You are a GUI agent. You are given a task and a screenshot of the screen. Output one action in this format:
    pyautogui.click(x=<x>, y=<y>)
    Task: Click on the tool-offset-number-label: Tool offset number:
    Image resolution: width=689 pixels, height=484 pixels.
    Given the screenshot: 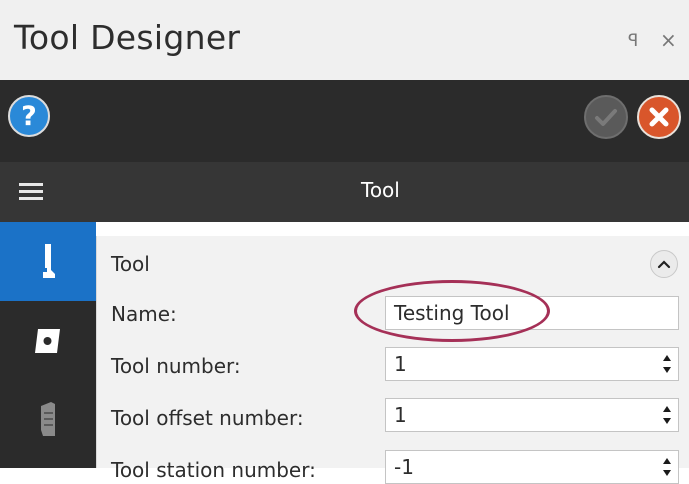 What is the action you would take?
    pyautogui.click(x=207, y=418)
    